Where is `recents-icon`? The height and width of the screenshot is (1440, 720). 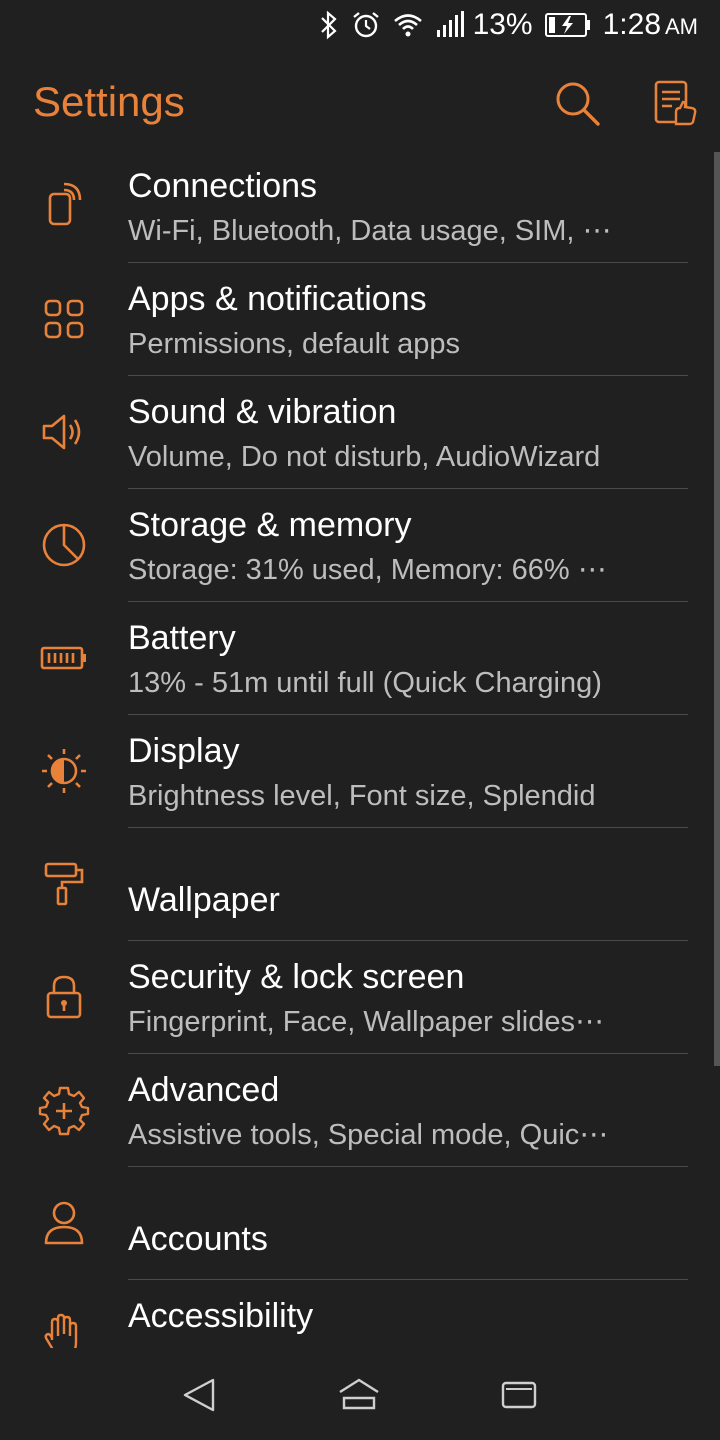 recents-icon is located at coordinates (519, 1395).